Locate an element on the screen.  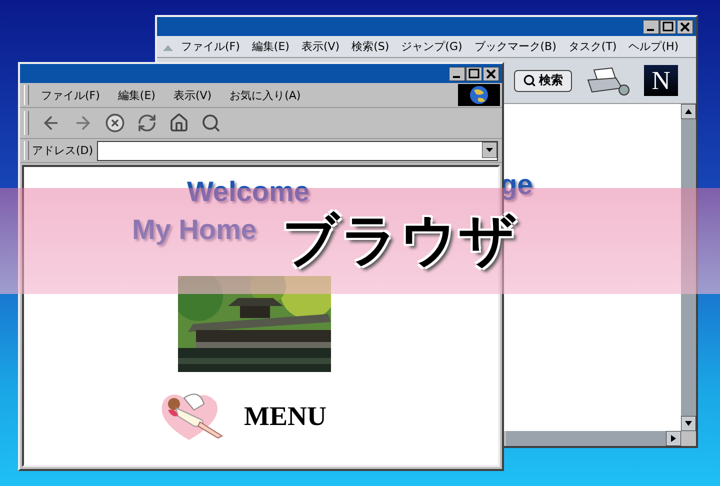
menu-heading: MENU is located at coordinates (285, 416).